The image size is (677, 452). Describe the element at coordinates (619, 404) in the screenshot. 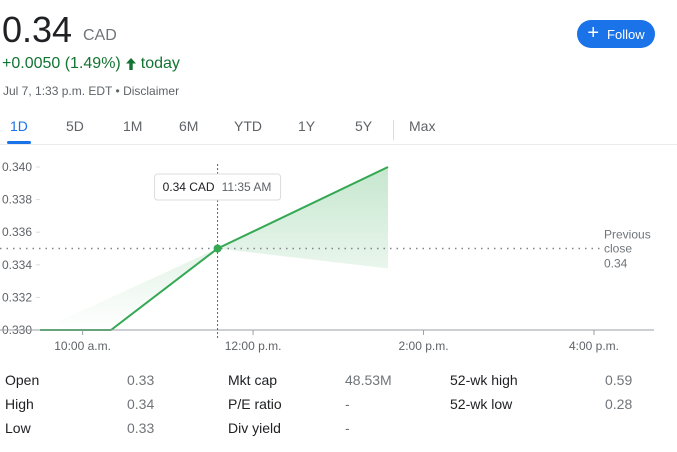

I see `stat-52wk-low-value: 0.28` at that location.